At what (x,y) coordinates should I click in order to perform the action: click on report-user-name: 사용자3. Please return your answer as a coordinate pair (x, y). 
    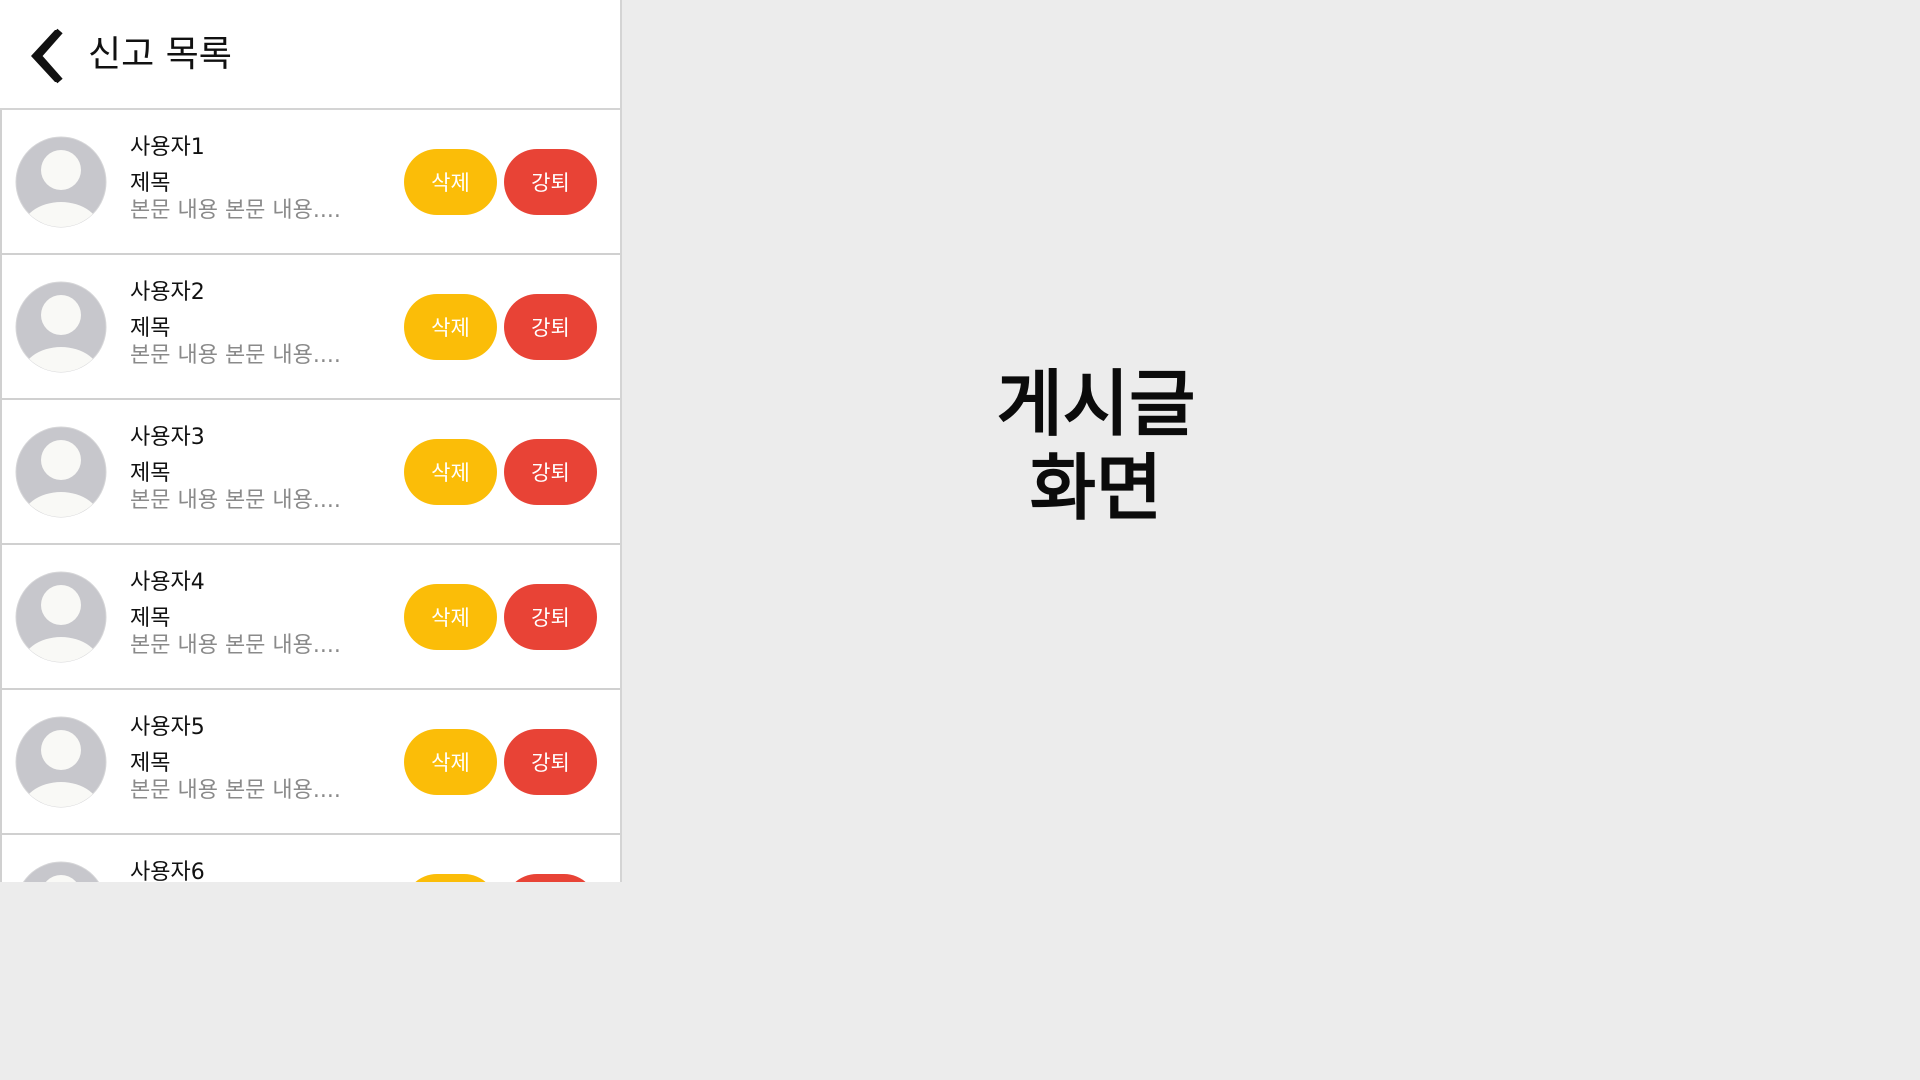
    Looking at the image, I should click on (167, 437).